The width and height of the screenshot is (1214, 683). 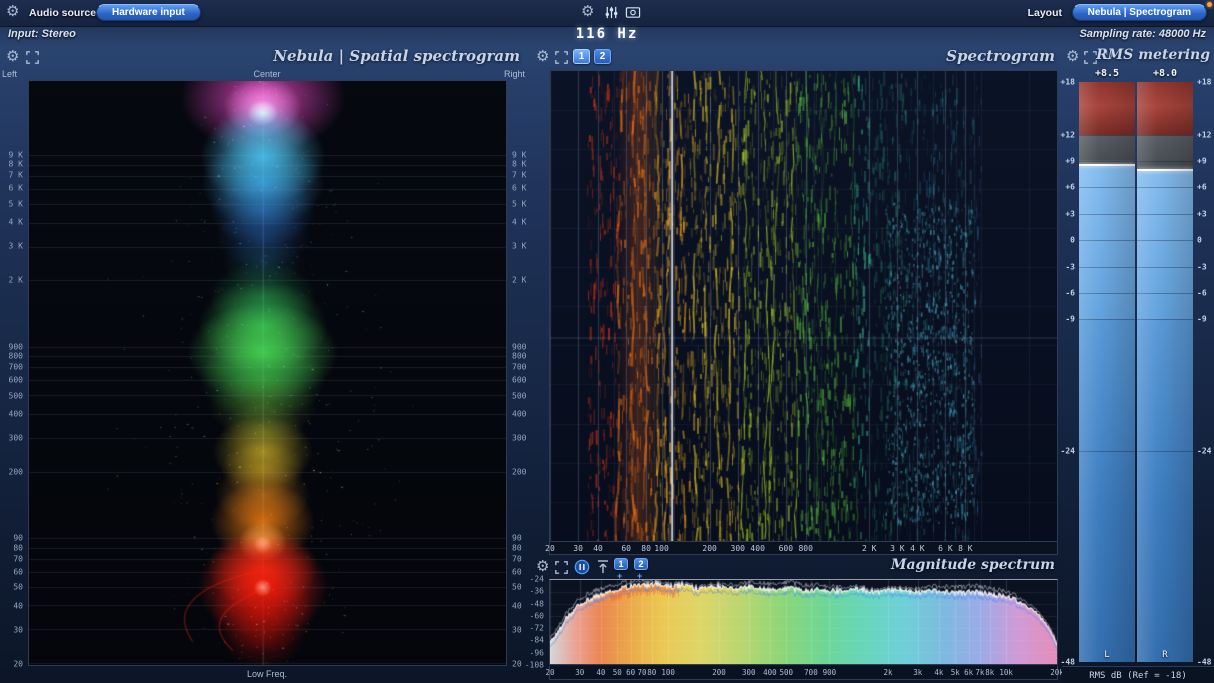 What do you see at coordinates (582, 567) in the screenshot?
I see `pause-button` at bounding box center [582, 567].